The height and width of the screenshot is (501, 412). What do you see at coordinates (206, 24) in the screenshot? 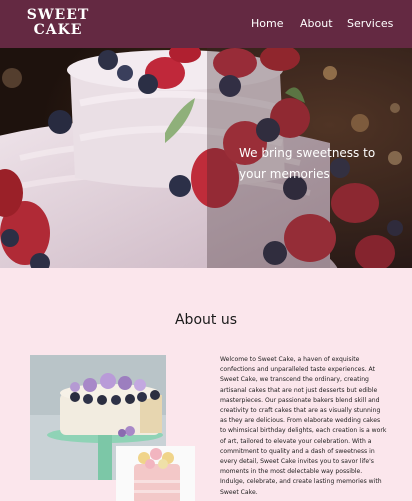
I see `site-header: SWEET CAKE Home About Services` at bounding box center [206, 24].